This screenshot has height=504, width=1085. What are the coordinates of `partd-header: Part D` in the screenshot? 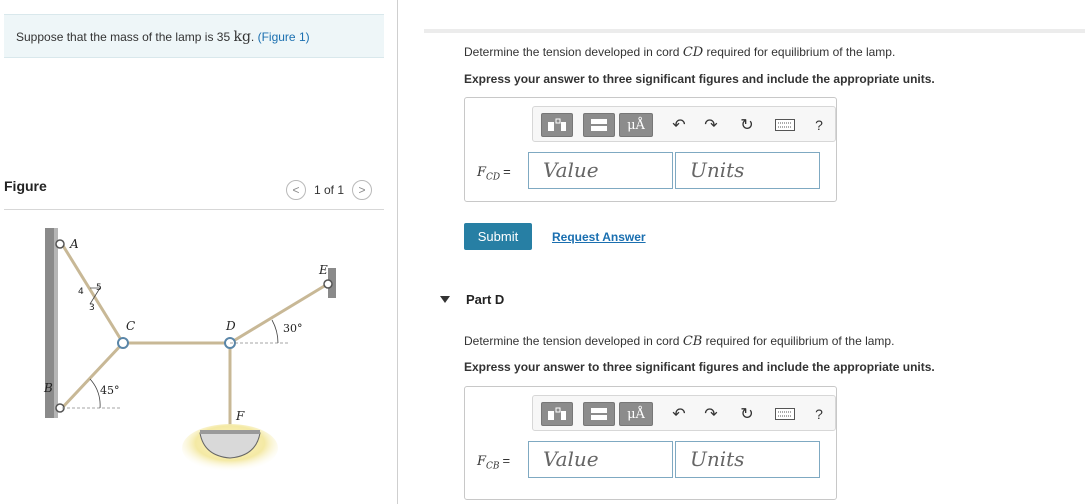 It's located at (472, 299).